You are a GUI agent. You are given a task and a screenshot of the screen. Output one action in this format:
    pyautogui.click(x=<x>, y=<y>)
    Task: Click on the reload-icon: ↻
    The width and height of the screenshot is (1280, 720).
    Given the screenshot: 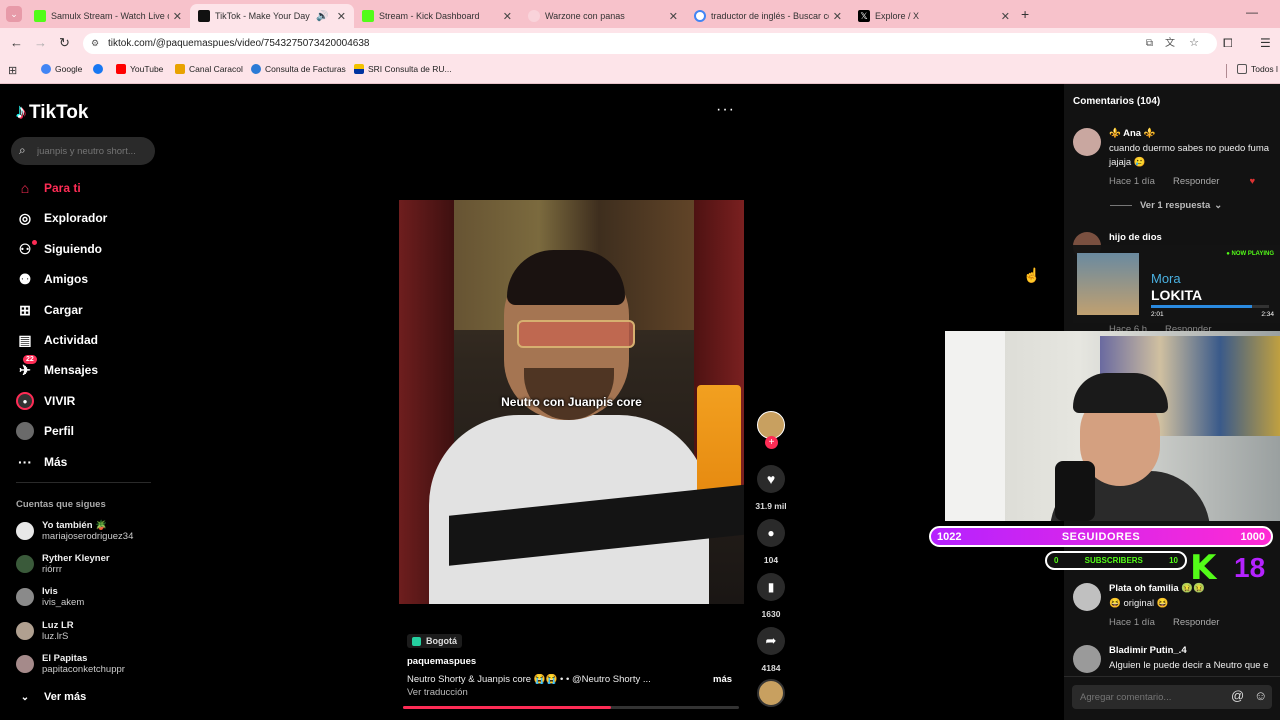 What is the action you would take?
    pyautogui.click(x=64, y=42)
    